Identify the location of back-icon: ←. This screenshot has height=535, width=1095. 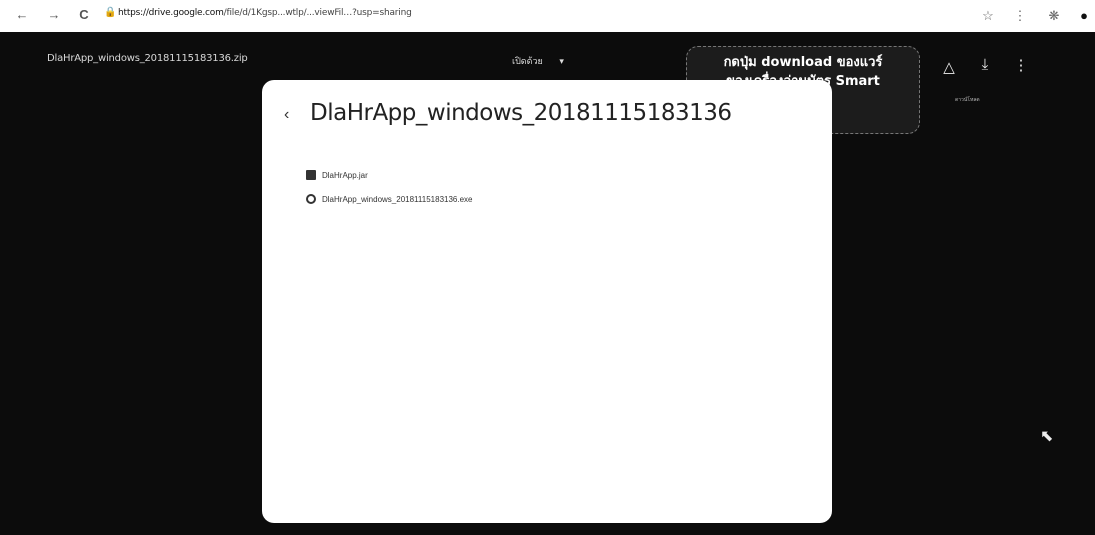
(22, 15).